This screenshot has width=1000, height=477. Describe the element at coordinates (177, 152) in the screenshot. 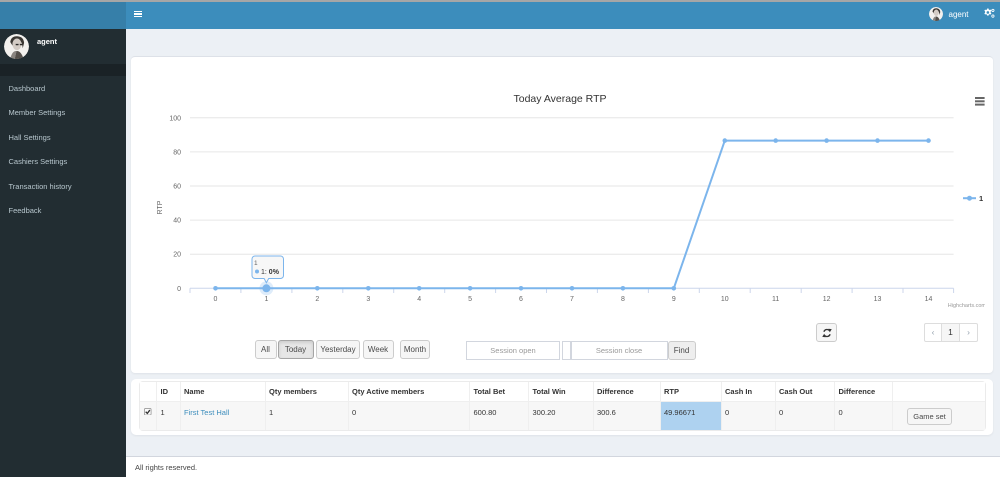

I see `svg-text: 80` at that location.